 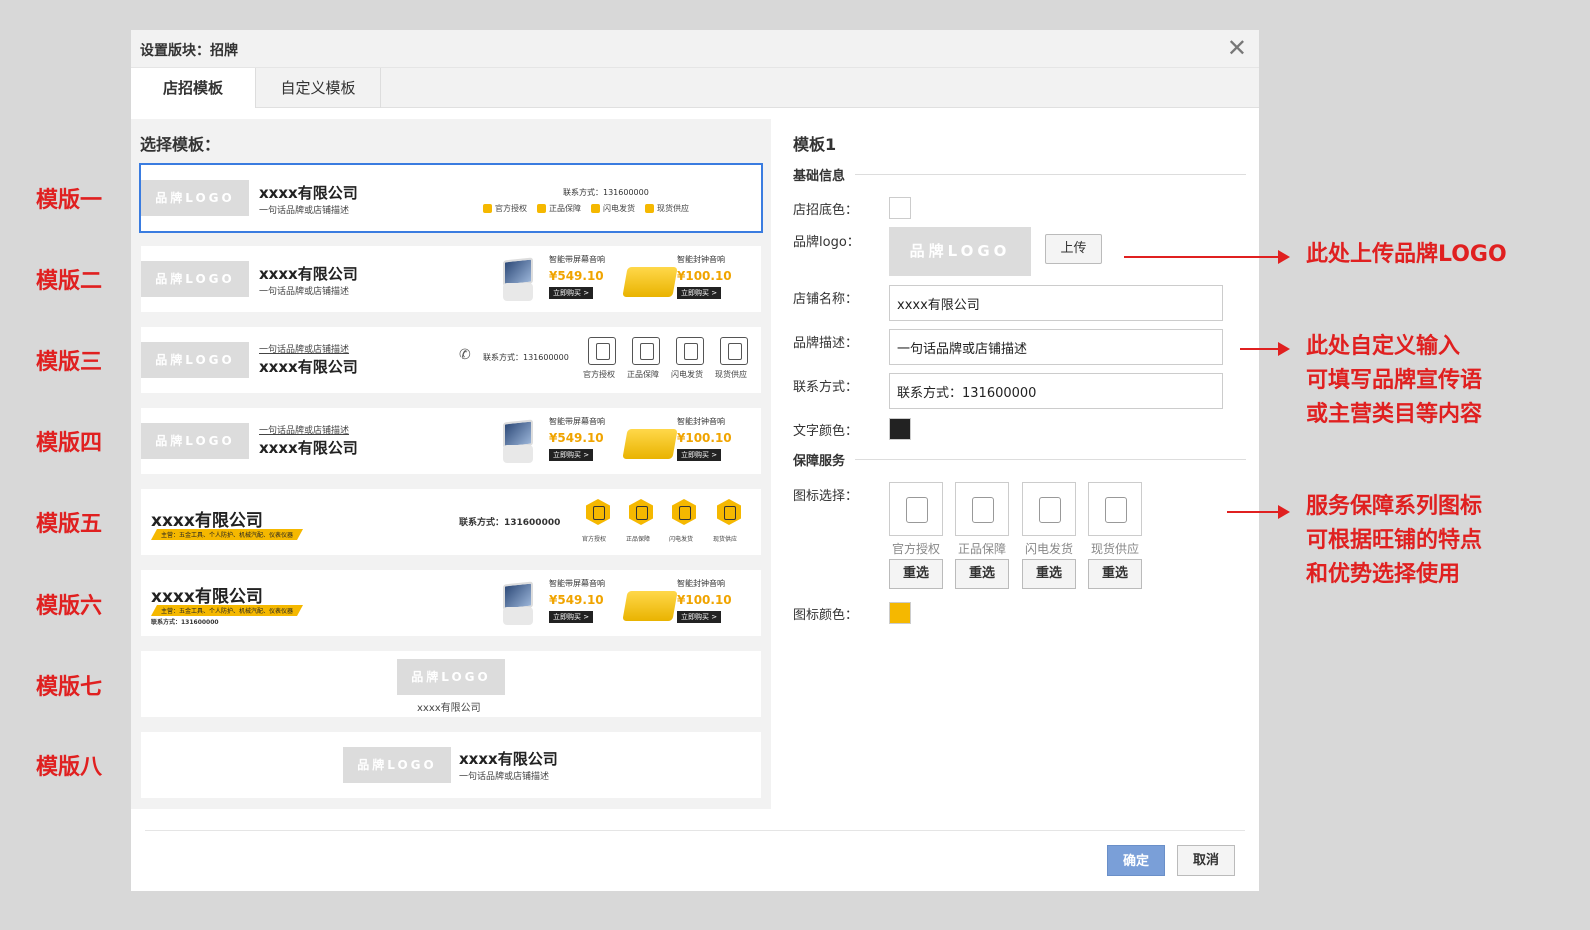 What do you see at coordinates (1206, 860) in the screenshot?
I see `cancel-button: 取消` at bounding box center [1206, 860].